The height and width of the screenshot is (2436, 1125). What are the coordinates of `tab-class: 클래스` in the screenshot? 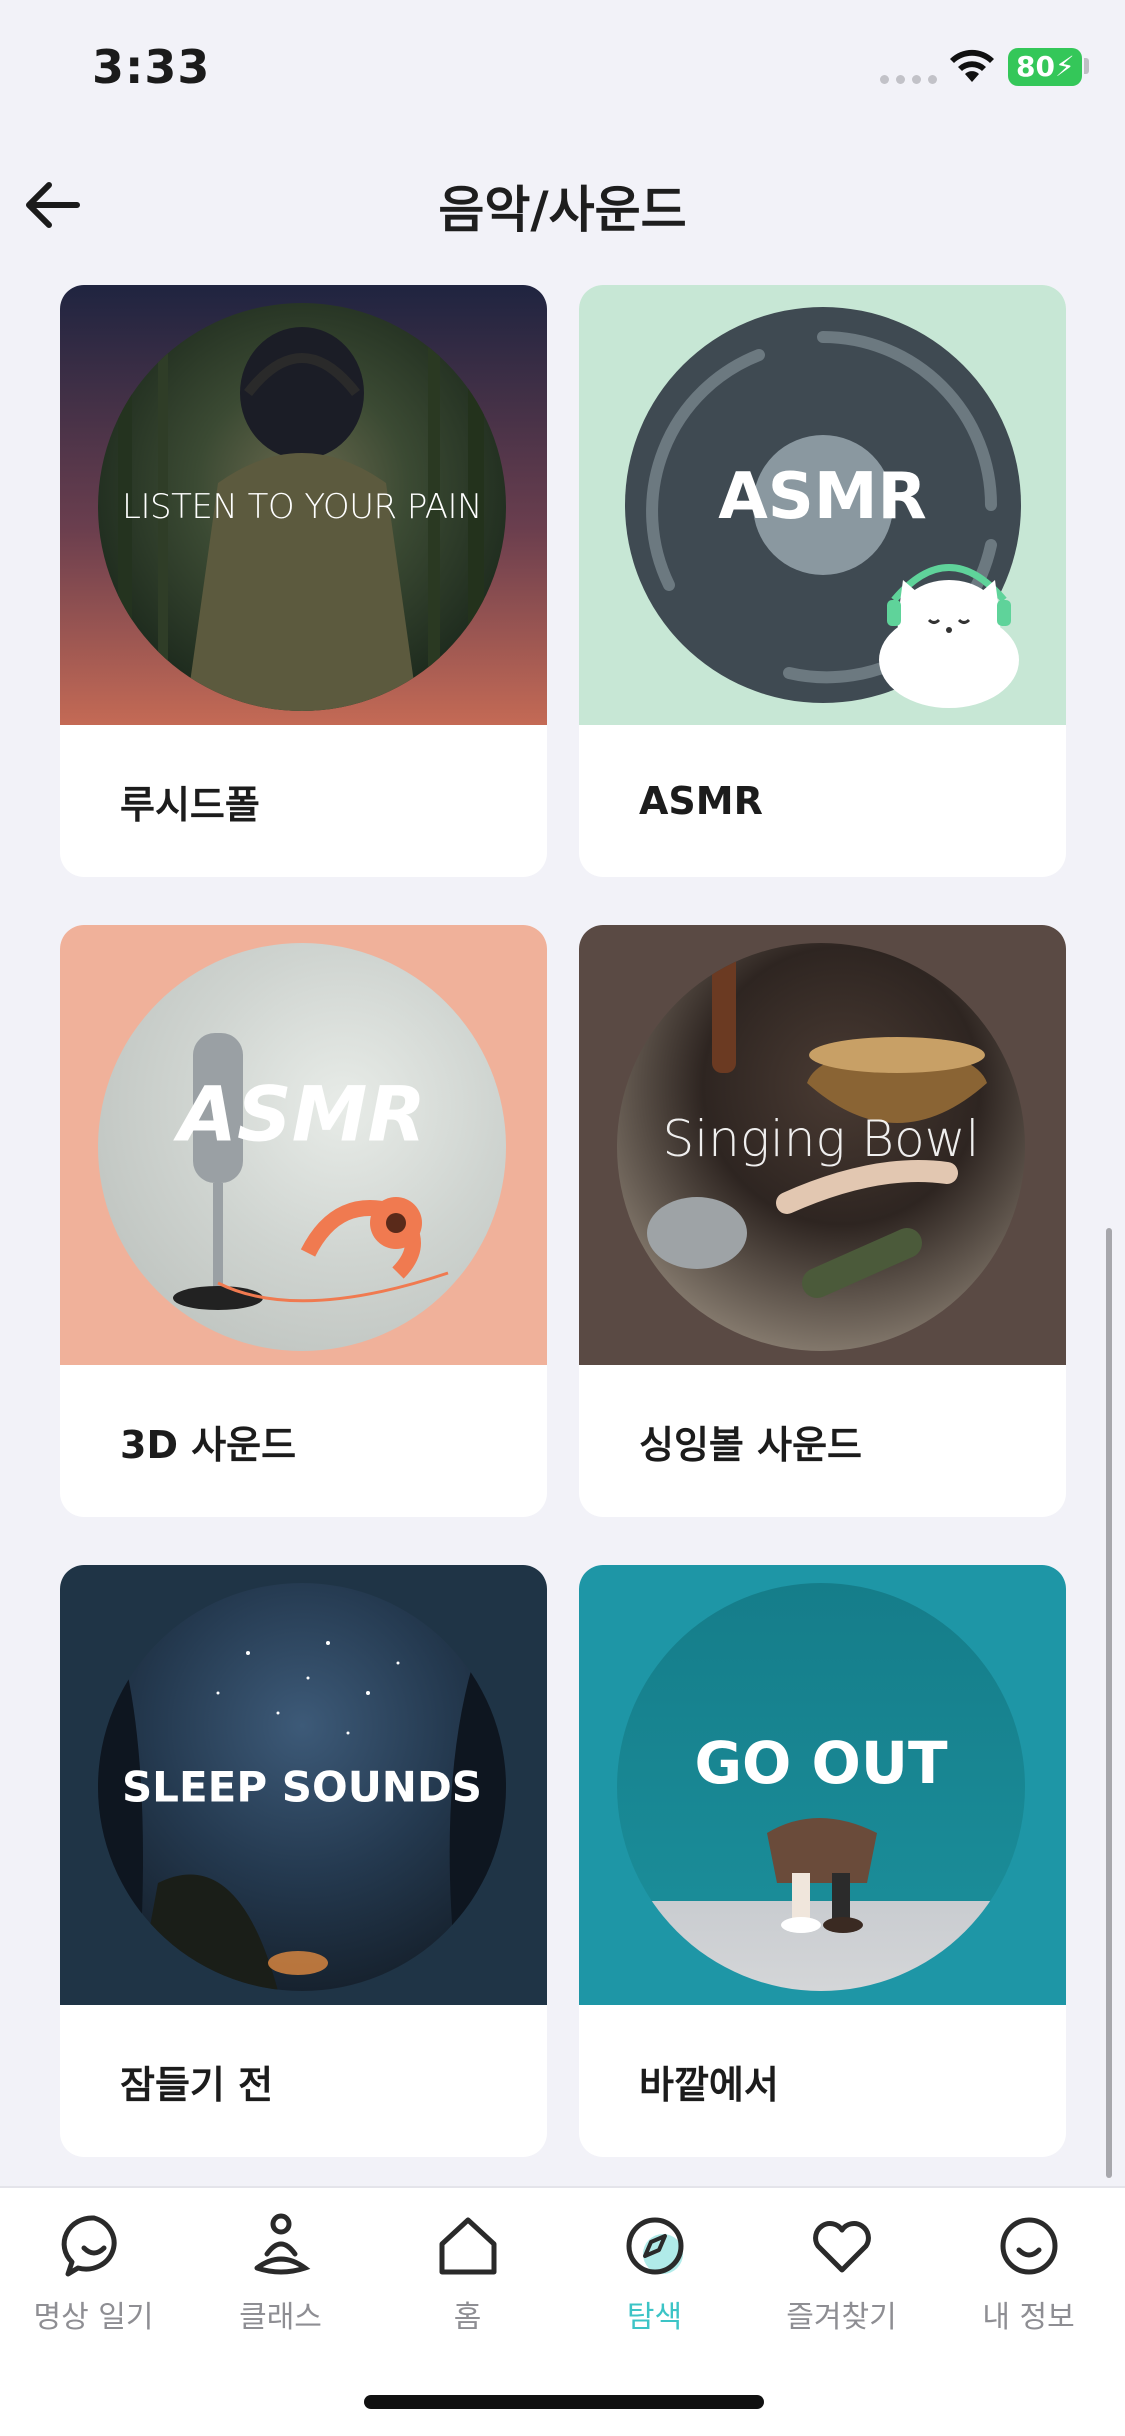 It's located at (280, 2280).